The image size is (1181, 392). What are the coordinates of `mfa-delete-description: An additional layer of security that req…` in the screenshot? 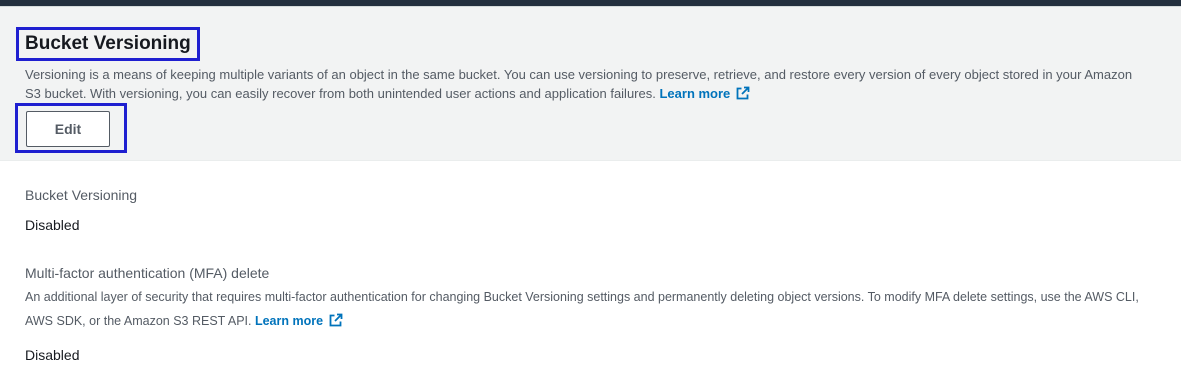 It's located at (590, 309).